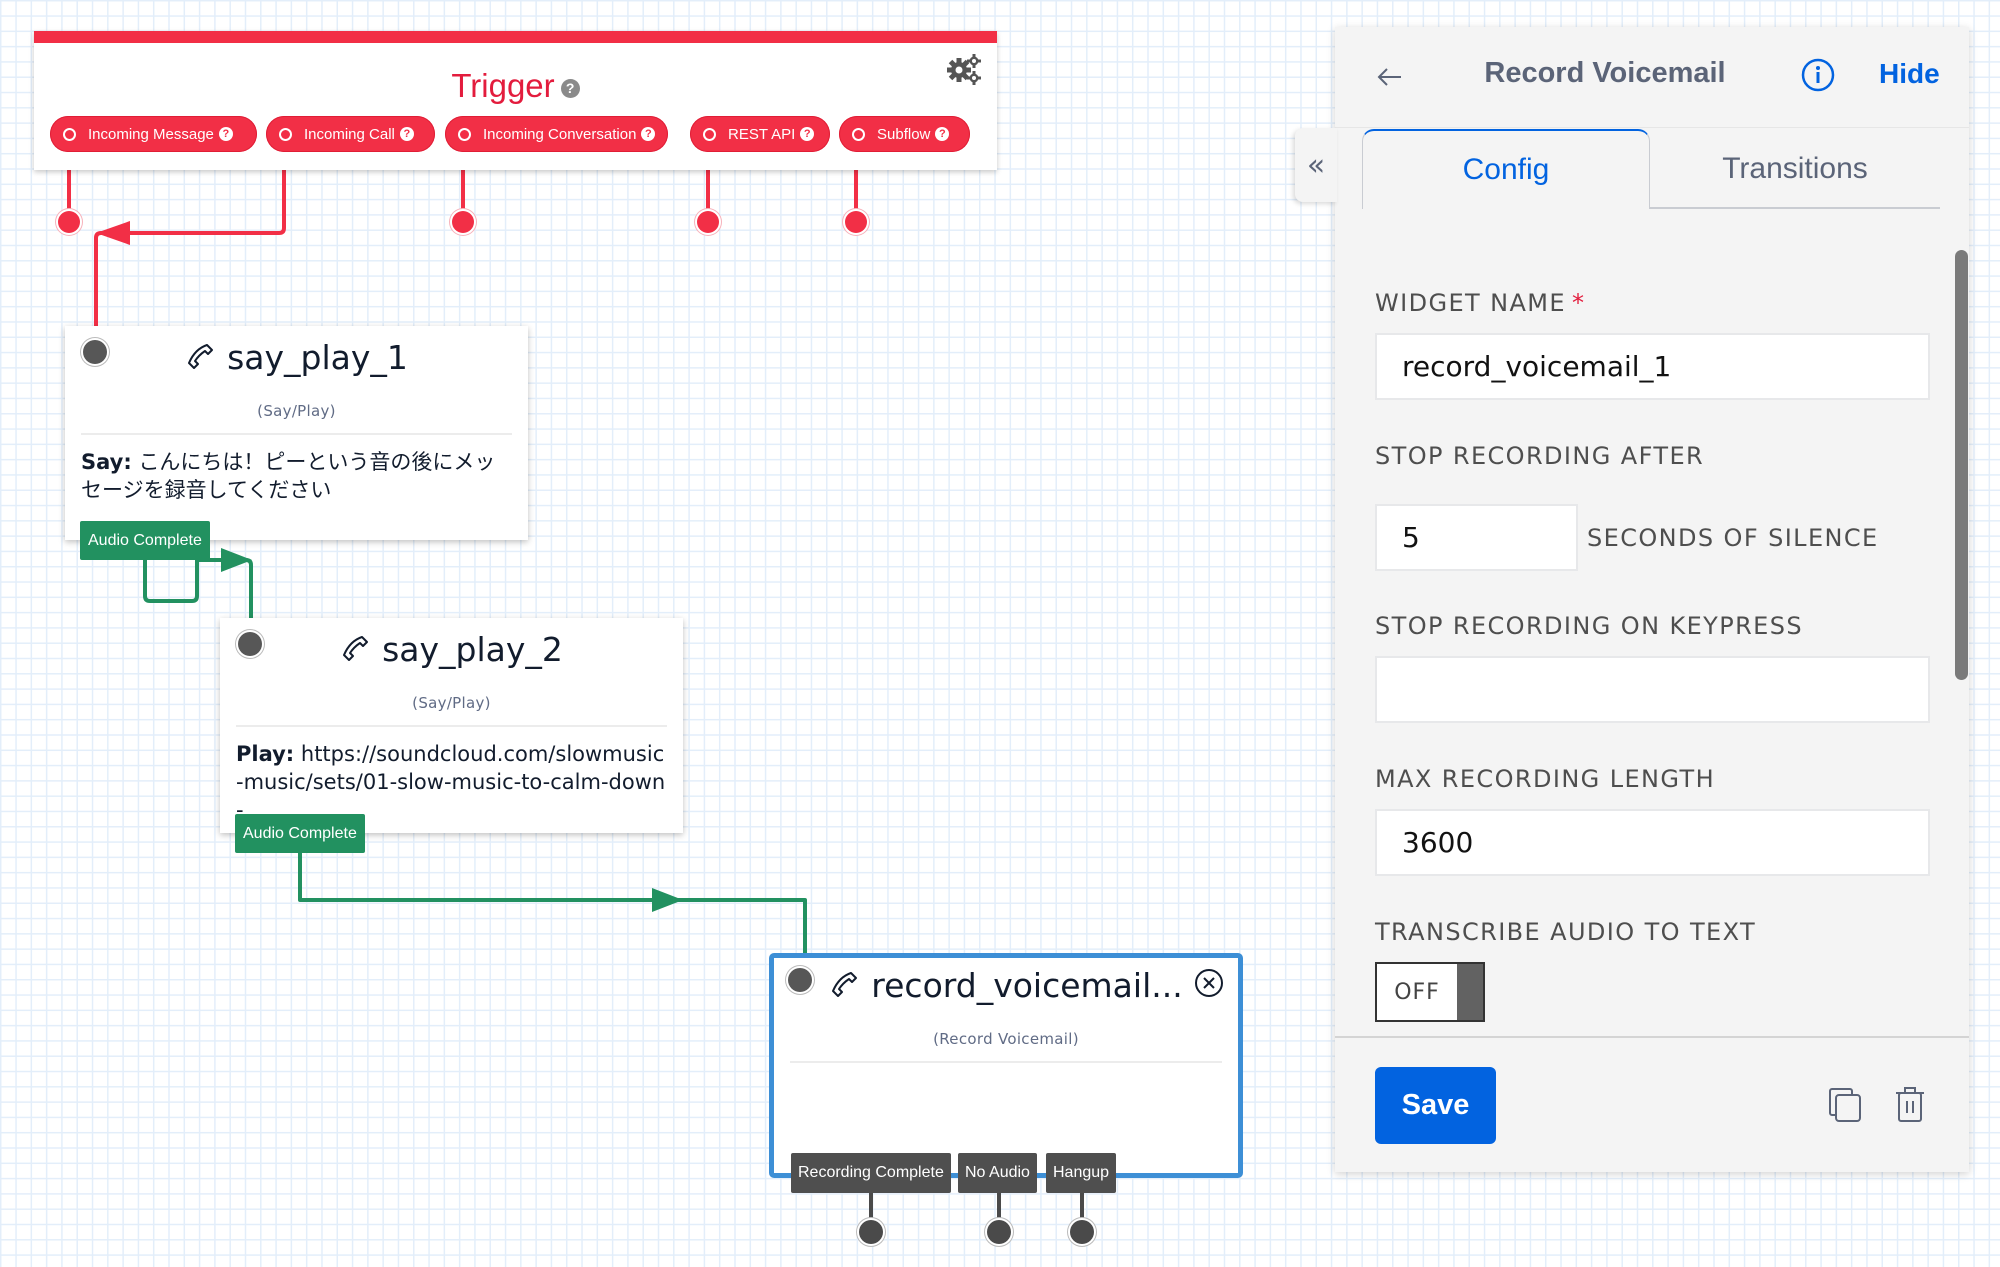 The image size is (2000, 1267). Describe the element at coordinates (1652, 366) in the screenshot. I see `widget-name-input: record_voicemail_1` at that location.